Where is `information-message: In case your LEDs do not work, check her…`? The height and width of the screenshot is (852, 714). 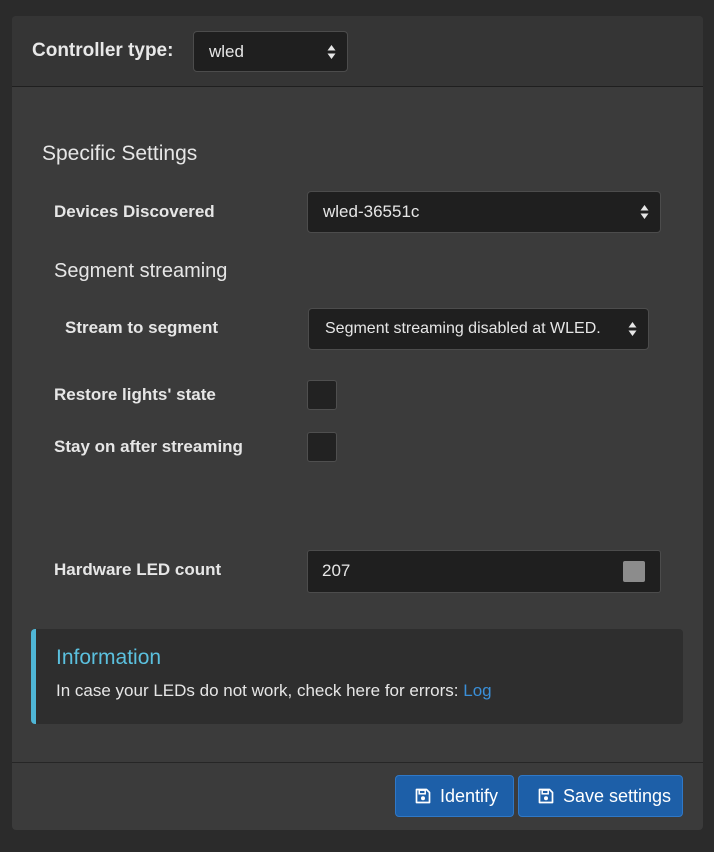 information-message: In case your LEDs do not work, check her… is located at coordinates (260, 690).